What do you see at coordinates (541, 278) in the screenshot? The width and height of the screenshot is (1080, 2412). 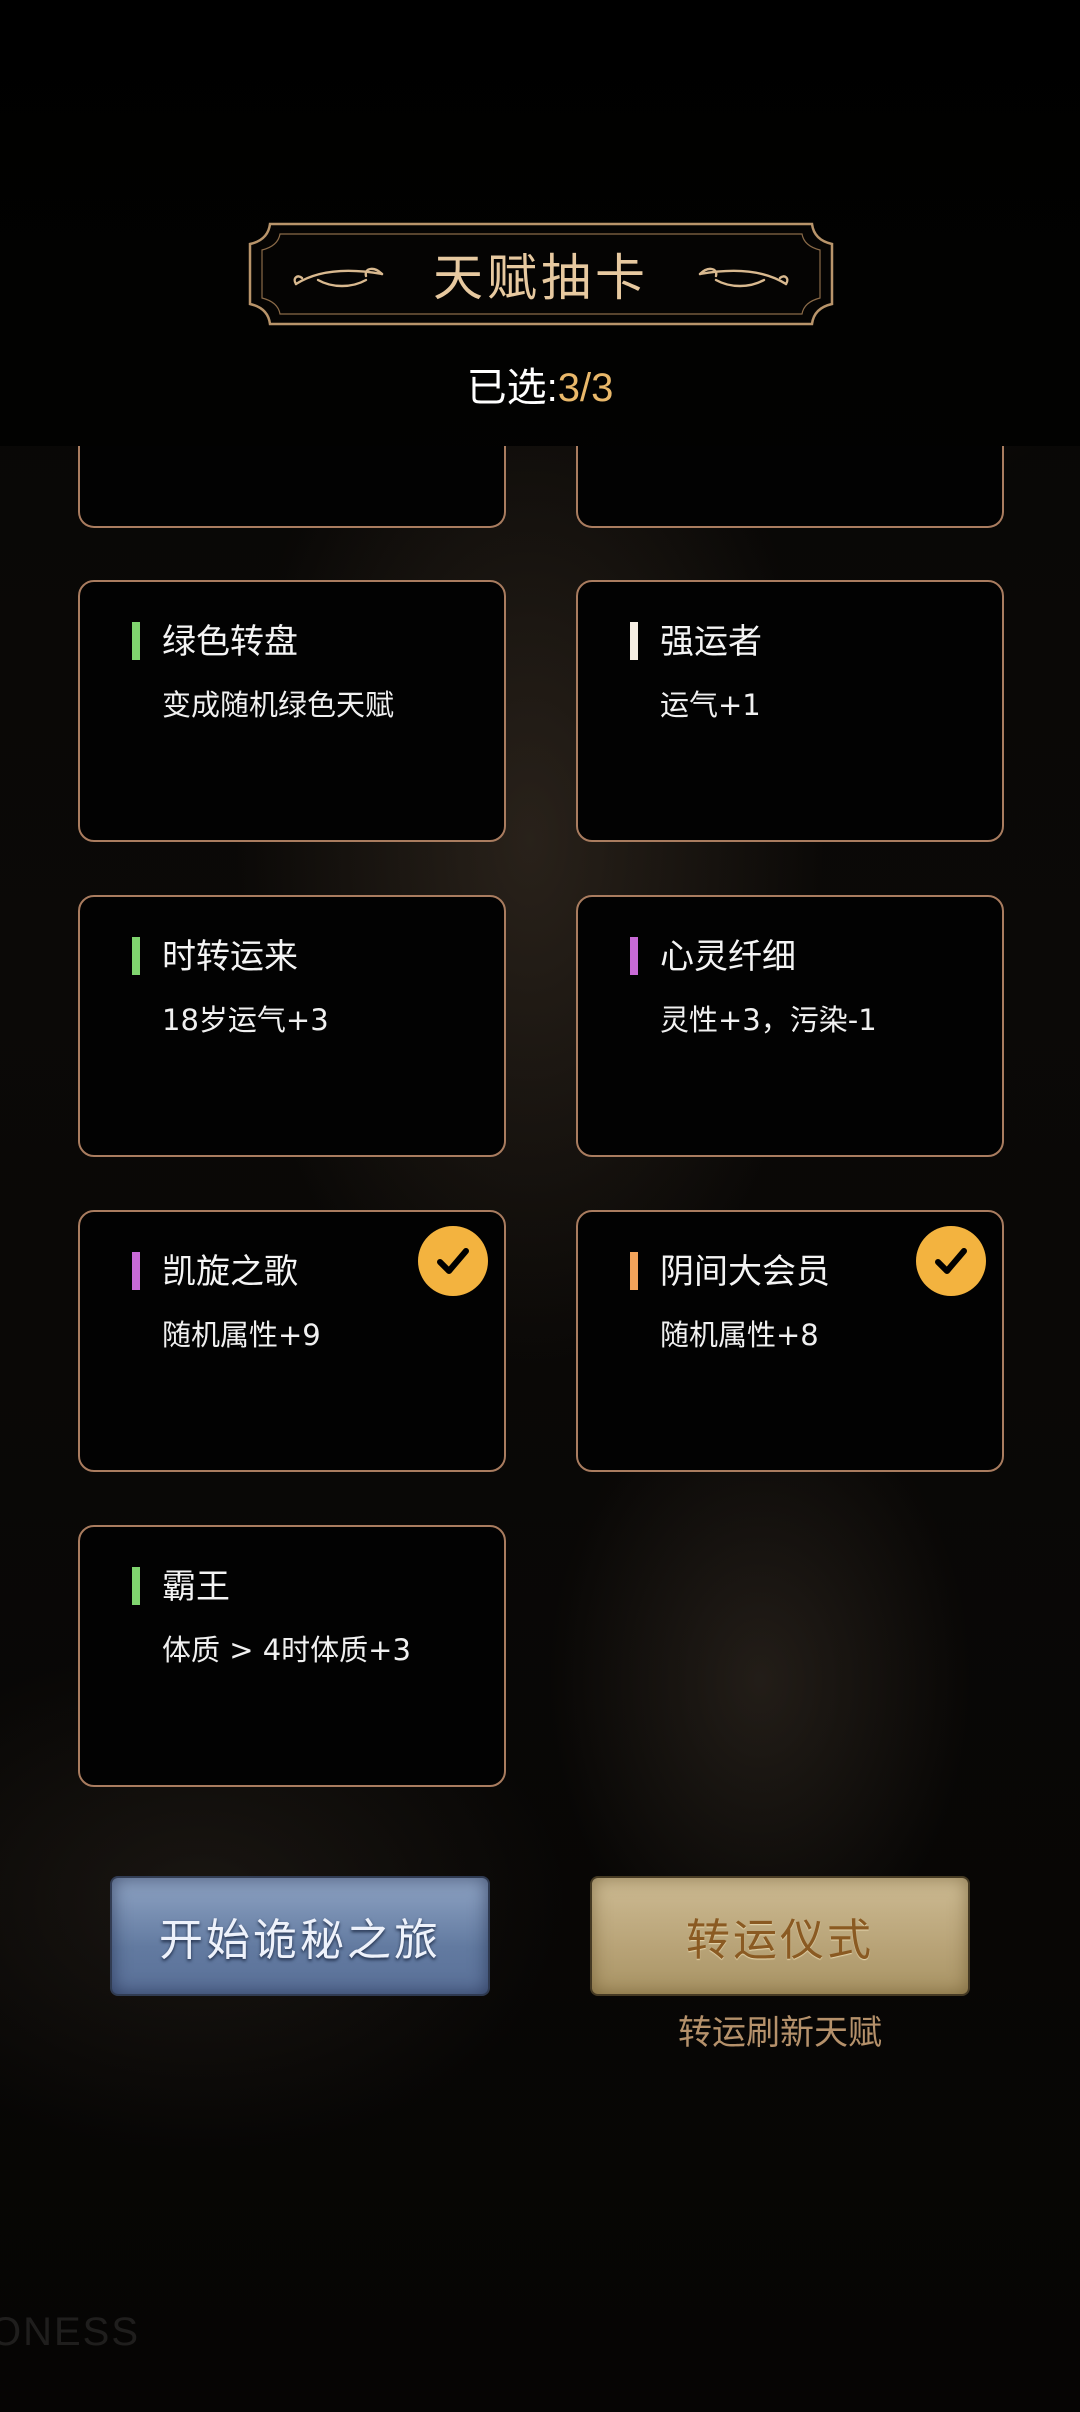 I see `page-title: 天赋抽卡` at bounding box center [541, 278].